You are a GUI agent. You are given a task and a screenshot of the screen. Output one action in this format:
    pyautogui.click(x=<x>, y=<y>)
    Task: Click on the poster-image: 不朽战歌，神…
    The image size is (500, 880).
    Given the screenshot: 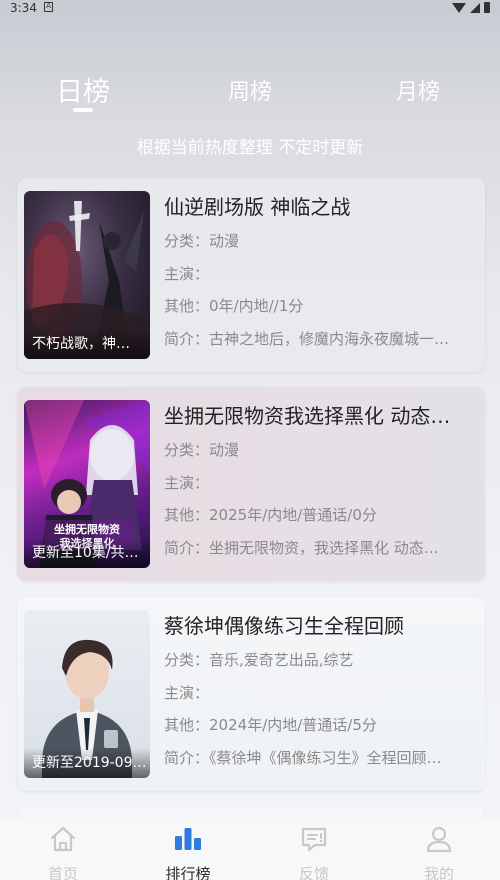 What is the action you would take?
    pyautogui.click(x=87, y=275)
    